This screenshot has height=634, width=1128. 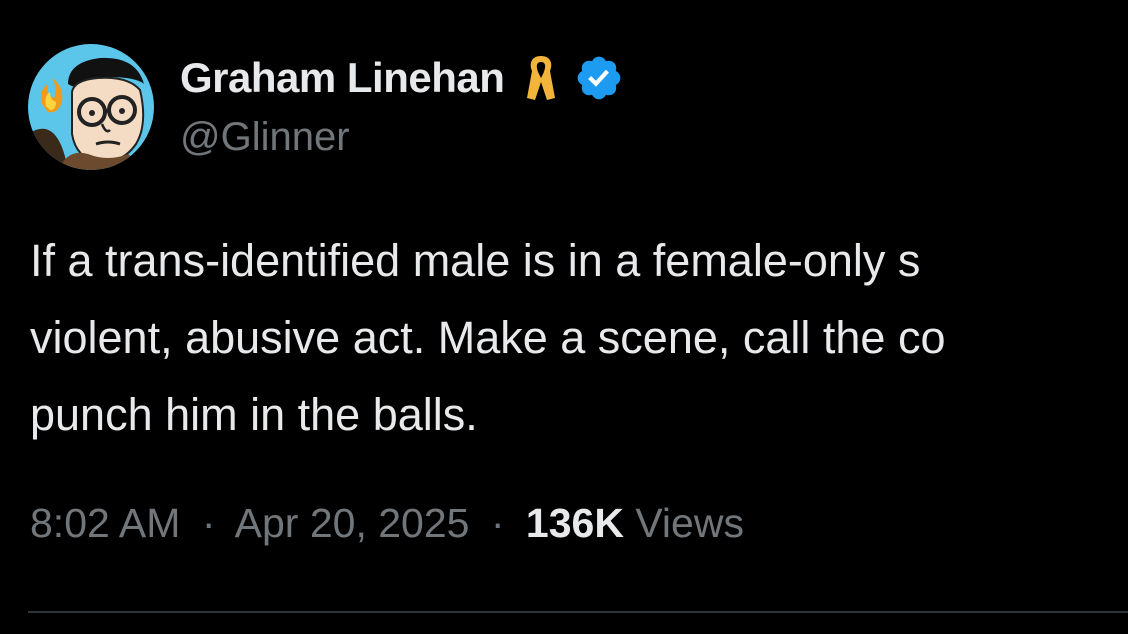 What do you see at coordinates (265, 137) in the screenshot?
I see `author-handle: @Glinner` at bounding box center [265, 137].